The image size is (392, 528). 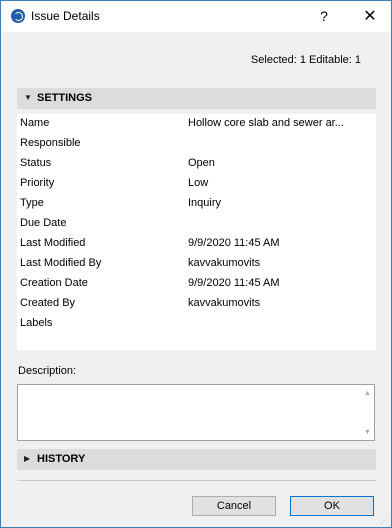 I want to click on property-row-creation-date: Creation Date 9/9/2020 11:45 AM, so click(x=196, y=284).